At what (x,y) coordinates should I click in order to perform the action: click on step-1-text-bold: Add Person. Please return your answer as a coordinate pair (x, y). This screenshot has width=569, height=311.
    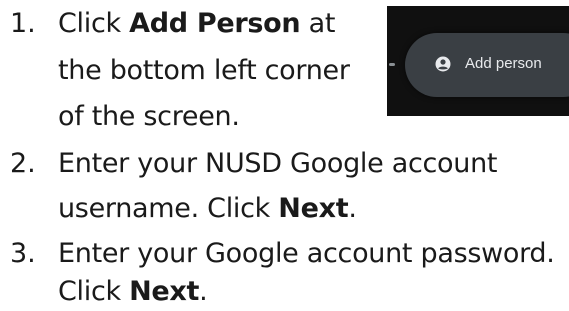
    Looking at the image, I should click on (215, 23).